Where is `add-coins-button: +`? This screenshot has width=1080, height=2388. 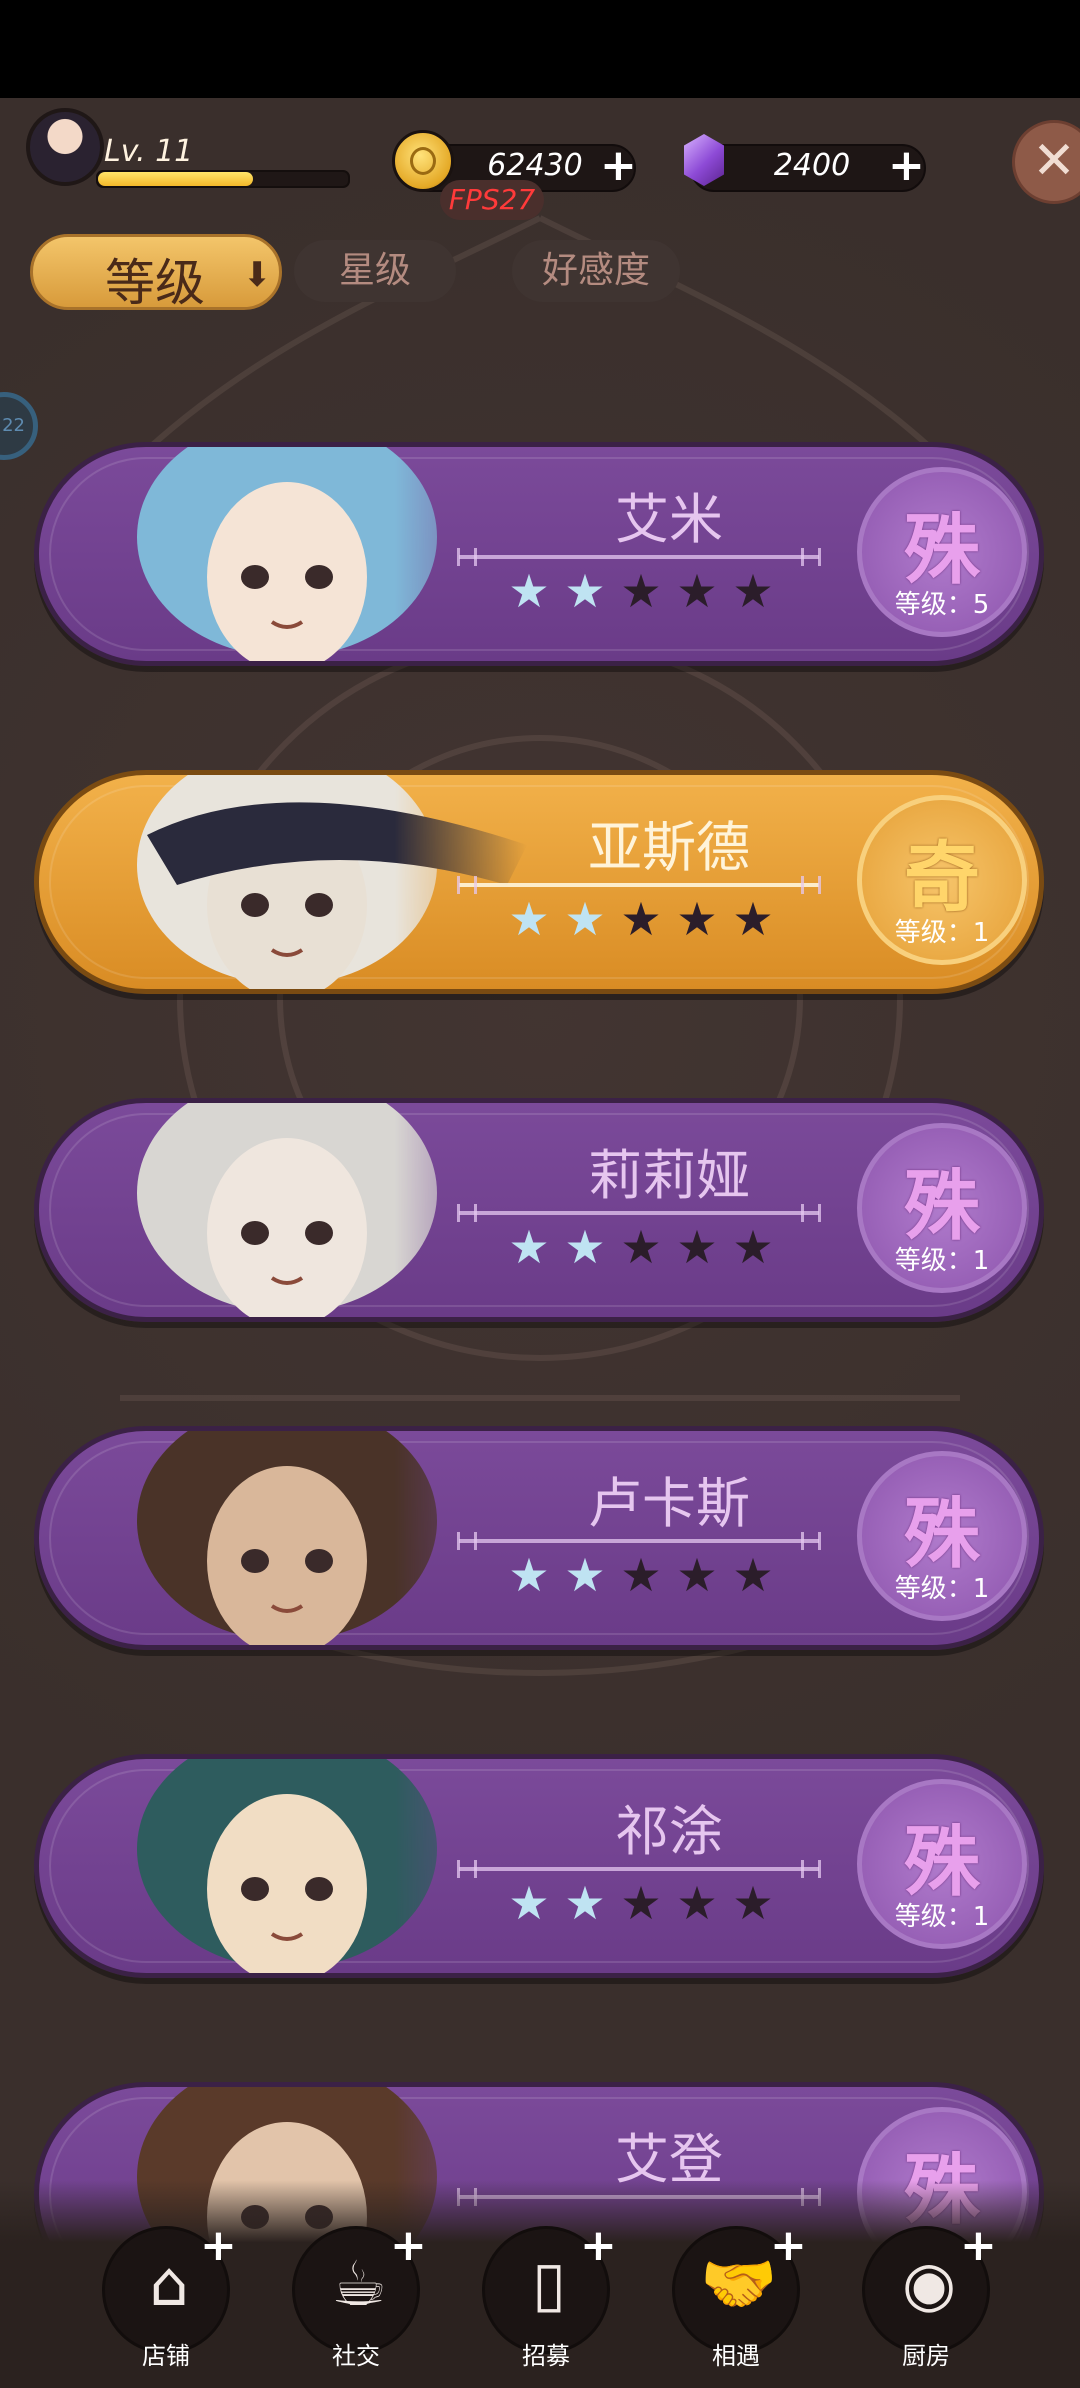 add-coins-button: + is located at coordinates (618, 166).